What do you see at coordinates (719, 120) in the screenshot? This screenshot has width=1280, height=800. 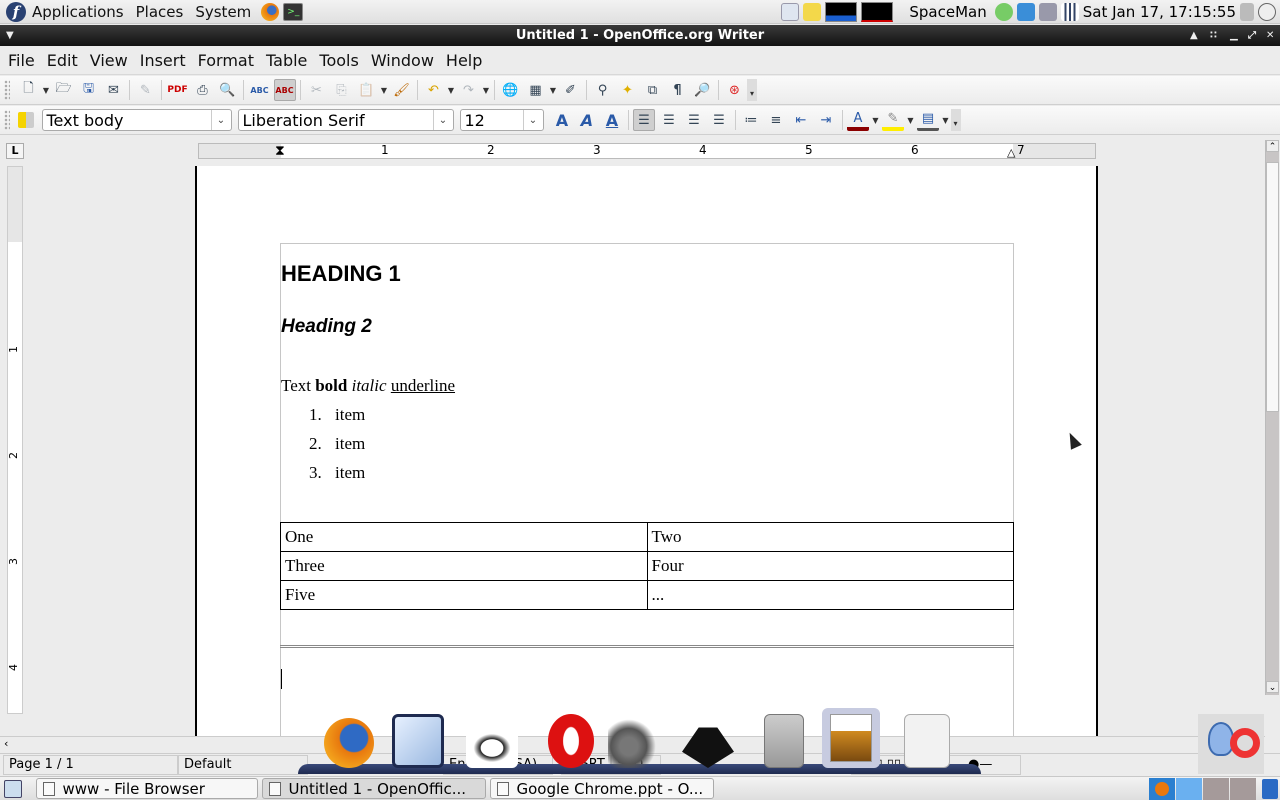 I see `justify-icon: ☰` at bounding box center [719, 120].